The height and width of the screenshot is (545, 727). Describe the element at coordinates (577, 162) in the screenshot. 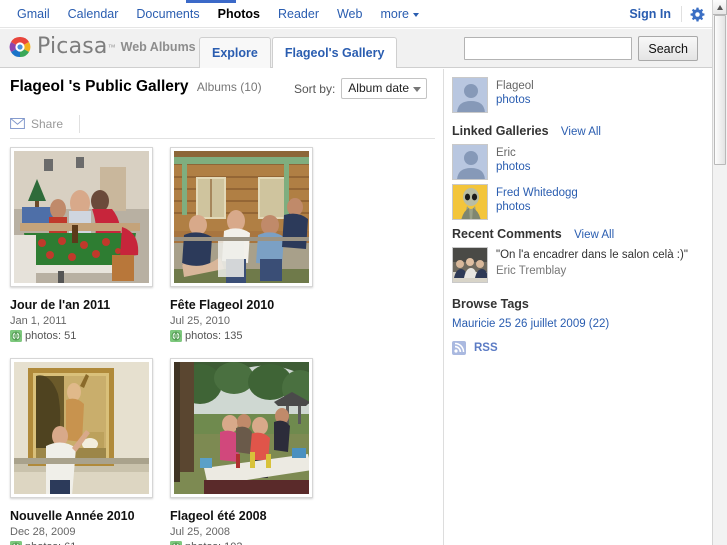

I see `linked-gallery-item: Eric photos` at that location.